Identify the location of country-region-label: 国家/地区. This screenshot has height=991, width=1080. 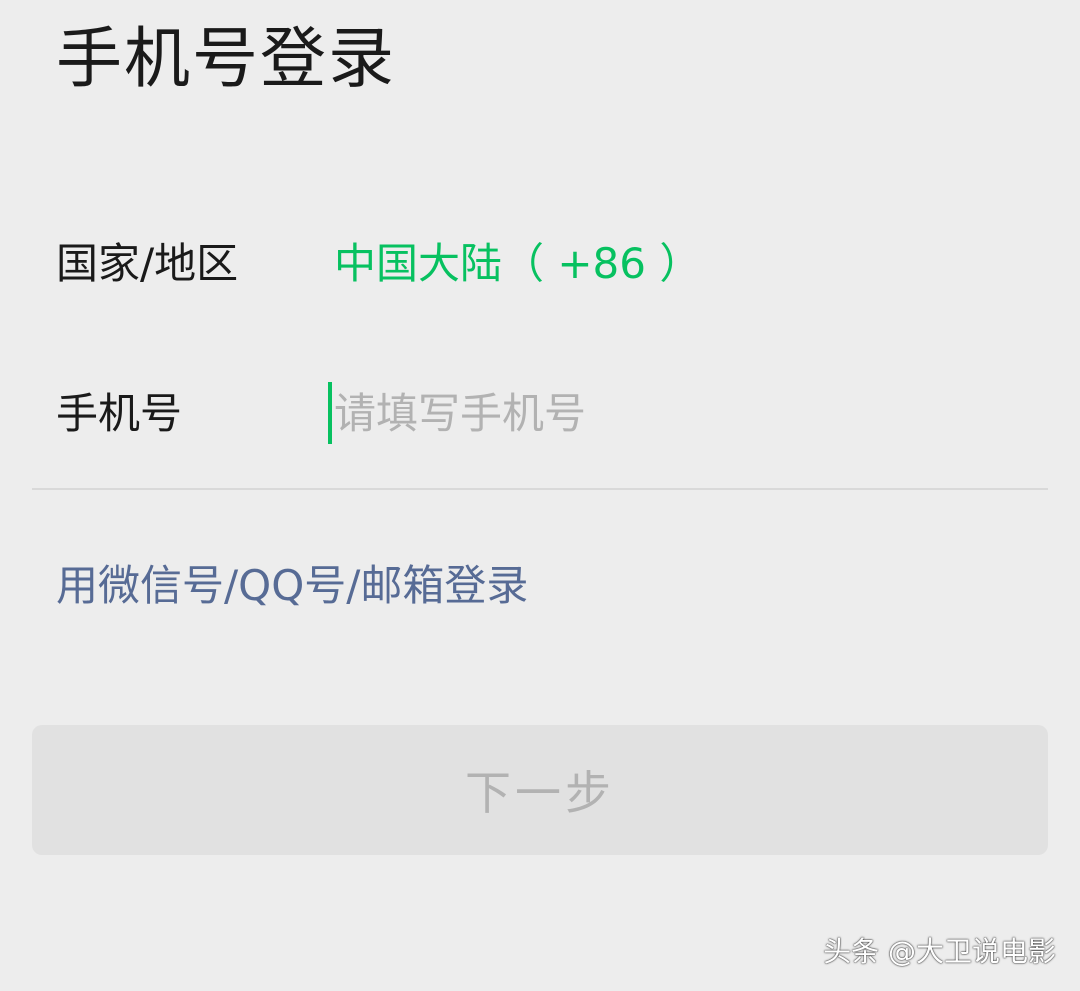
(147, 263).